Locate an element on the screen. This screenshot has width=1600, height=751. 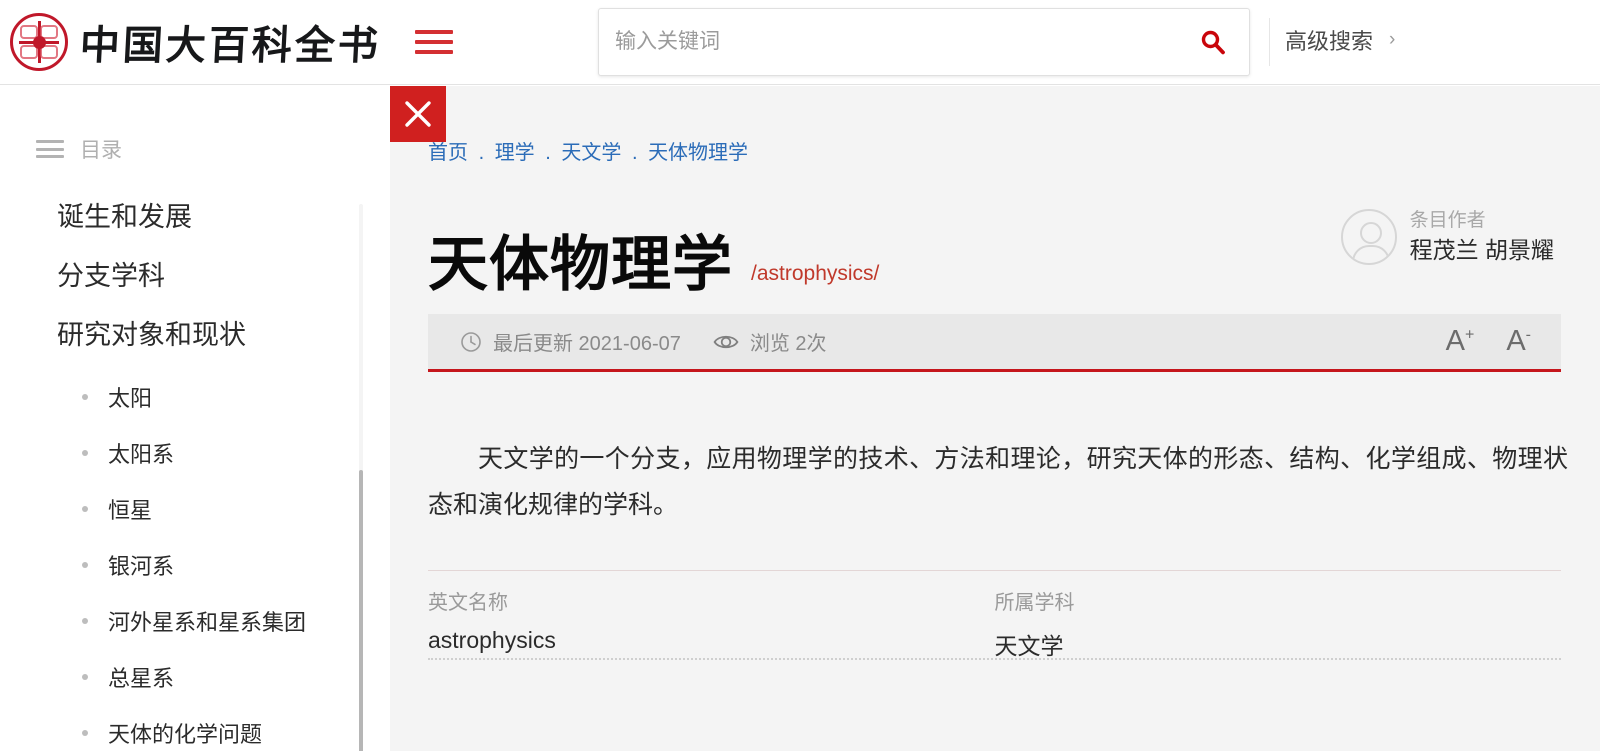
sidebar-item-label: 总星系 is located at coordinates (141, 678).